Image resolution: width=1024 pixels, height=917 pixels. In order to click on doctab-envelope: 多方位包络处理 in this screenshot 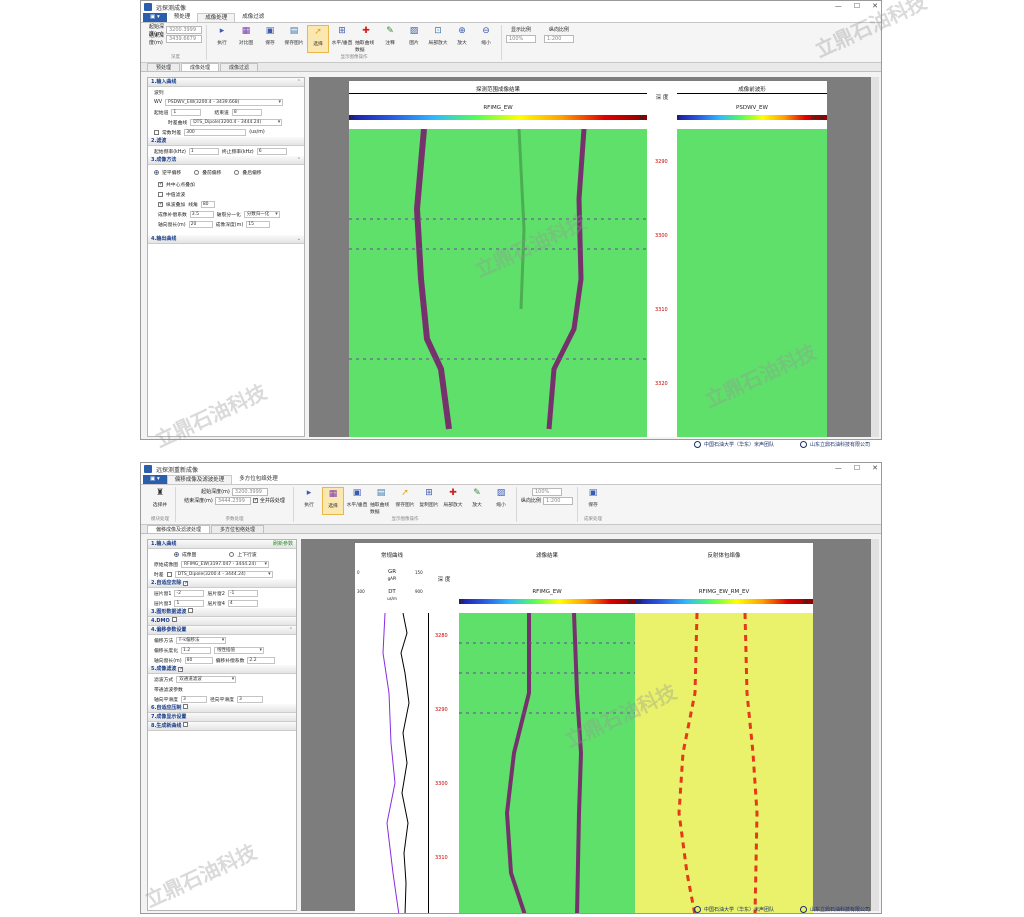, I will do `click(238, 529)`.